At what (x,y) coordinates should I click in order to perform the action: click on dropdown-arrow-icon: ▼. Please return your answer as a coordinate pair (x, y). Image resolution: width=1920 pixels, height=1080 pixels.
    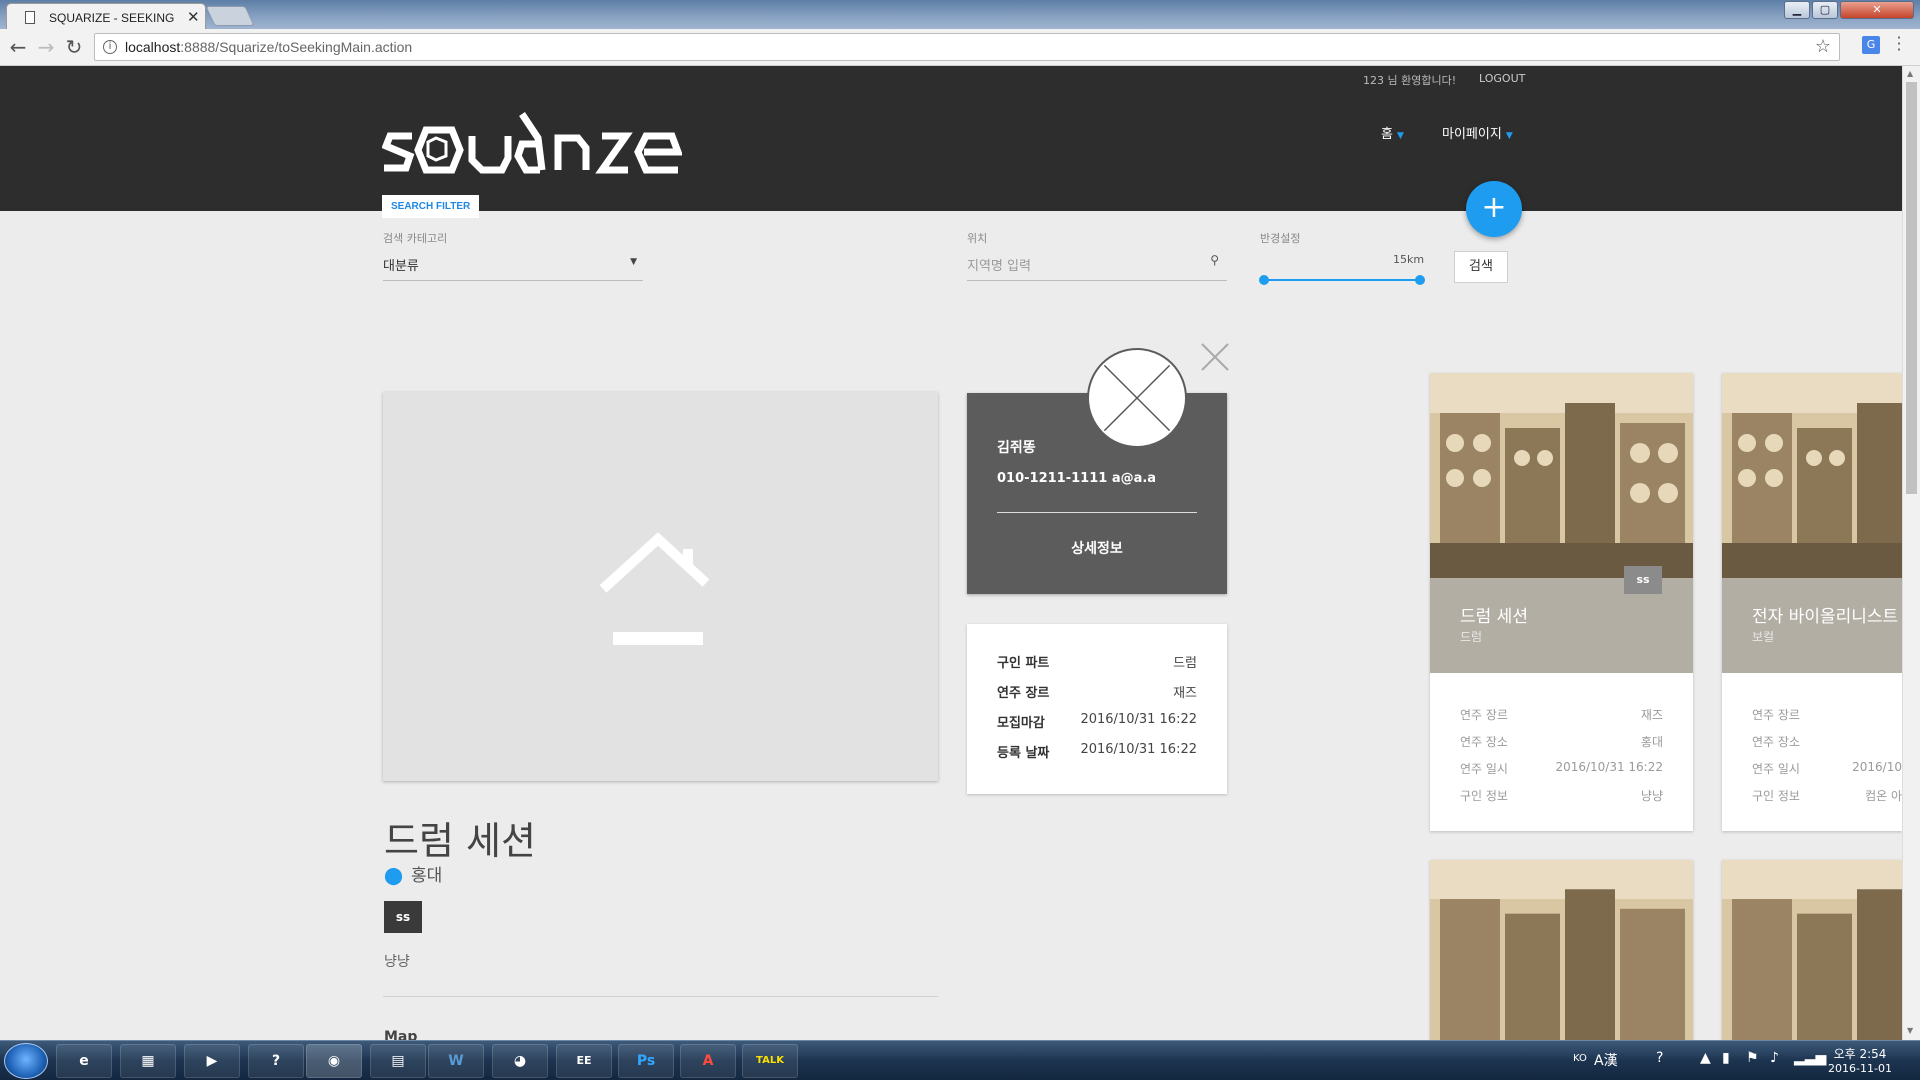
    Looking at the image, I should click on (633, 262).